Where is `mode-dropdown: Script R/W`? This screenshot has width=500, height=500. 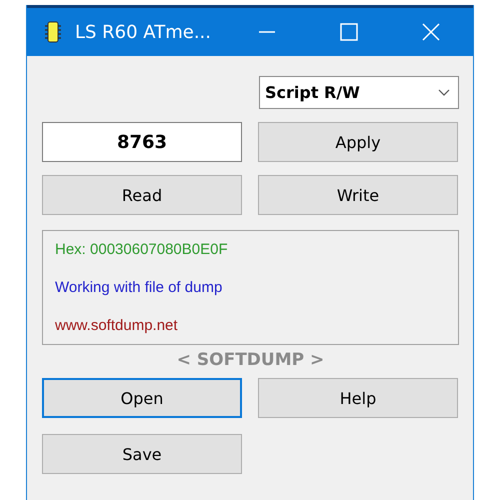 mode-dropdown: Script R/W is located at coordinates (359, 92).